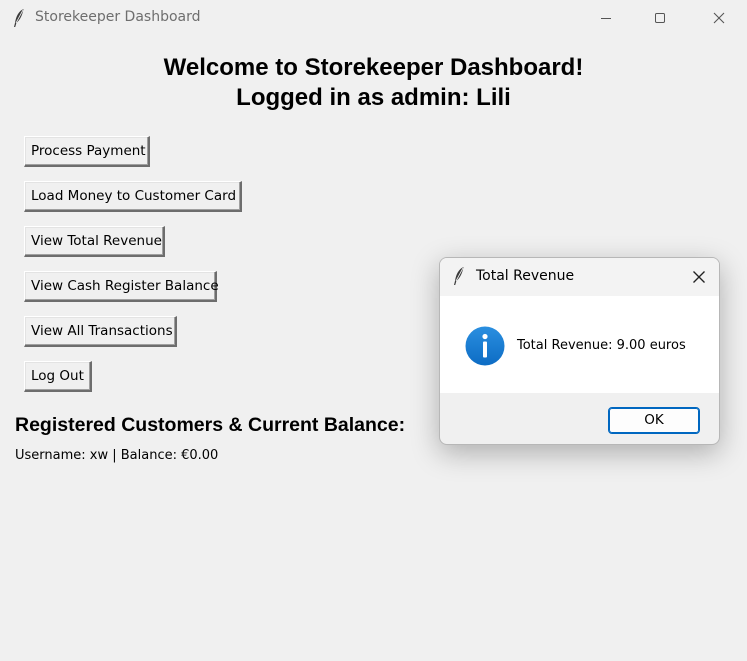 This screenshot has height=661, width=747. Describe the element at coordinates (525, 276) in the screenshot. I see `dialog-title: Total Revenue` at that location.